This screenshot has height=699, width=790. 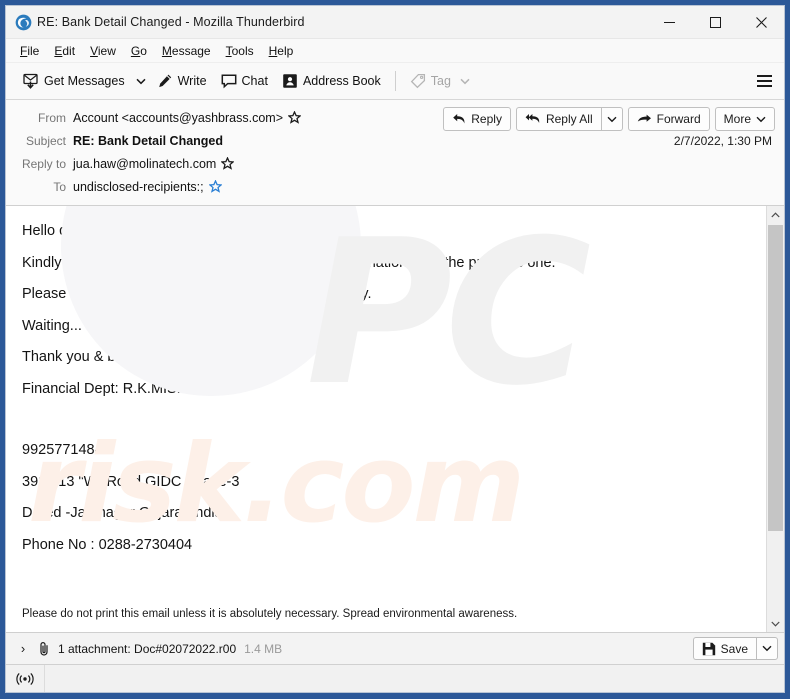 I want to click on scrollbar-thumb, so click(x=775, y=378).